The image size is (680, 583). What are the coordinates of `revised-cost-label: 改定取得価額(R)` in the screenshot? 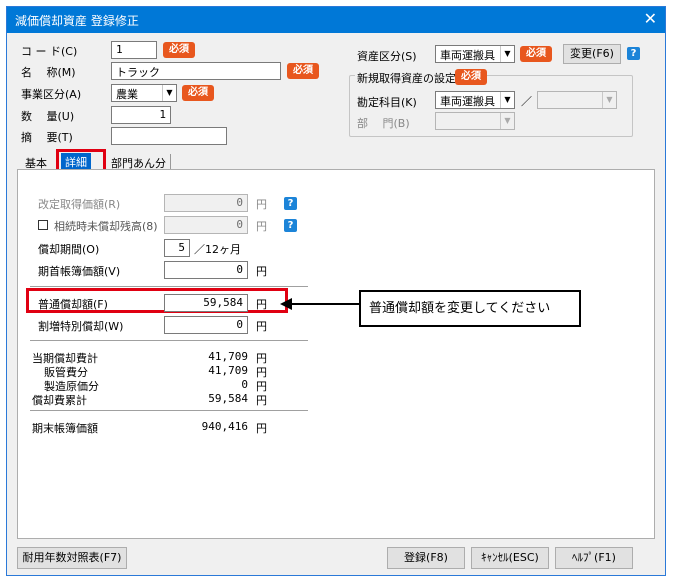 It's located at (79, 204).